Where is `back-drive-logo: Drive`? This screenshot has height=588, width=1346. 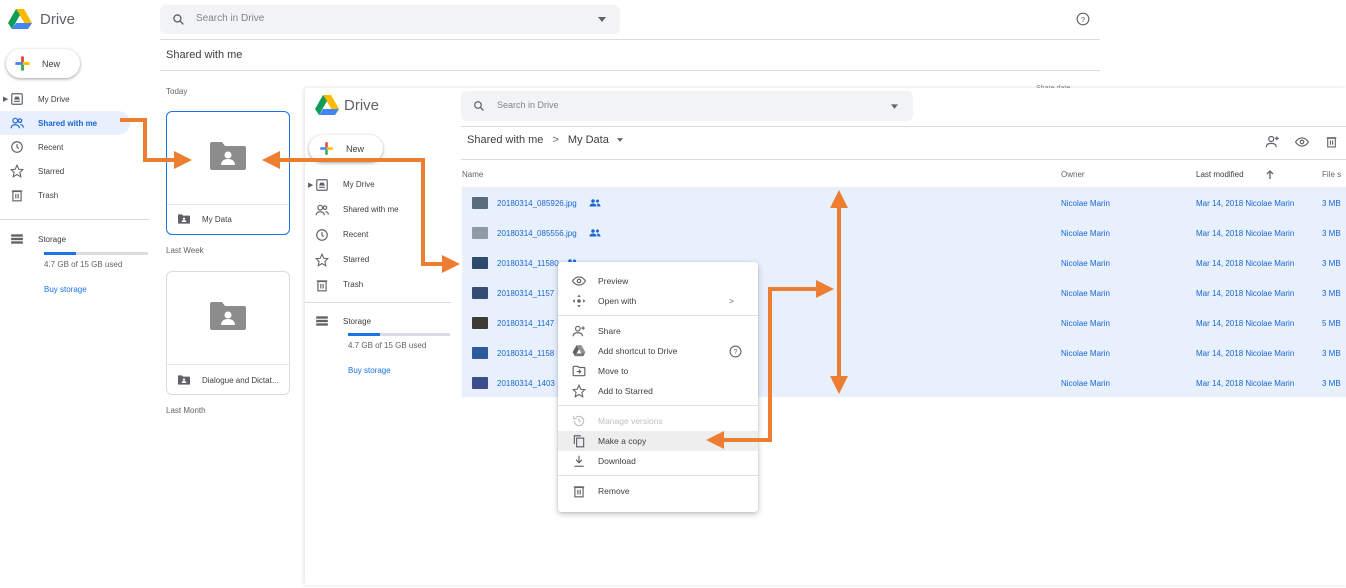
back-drive-logo: Drive is located at coordinates (40, 19).